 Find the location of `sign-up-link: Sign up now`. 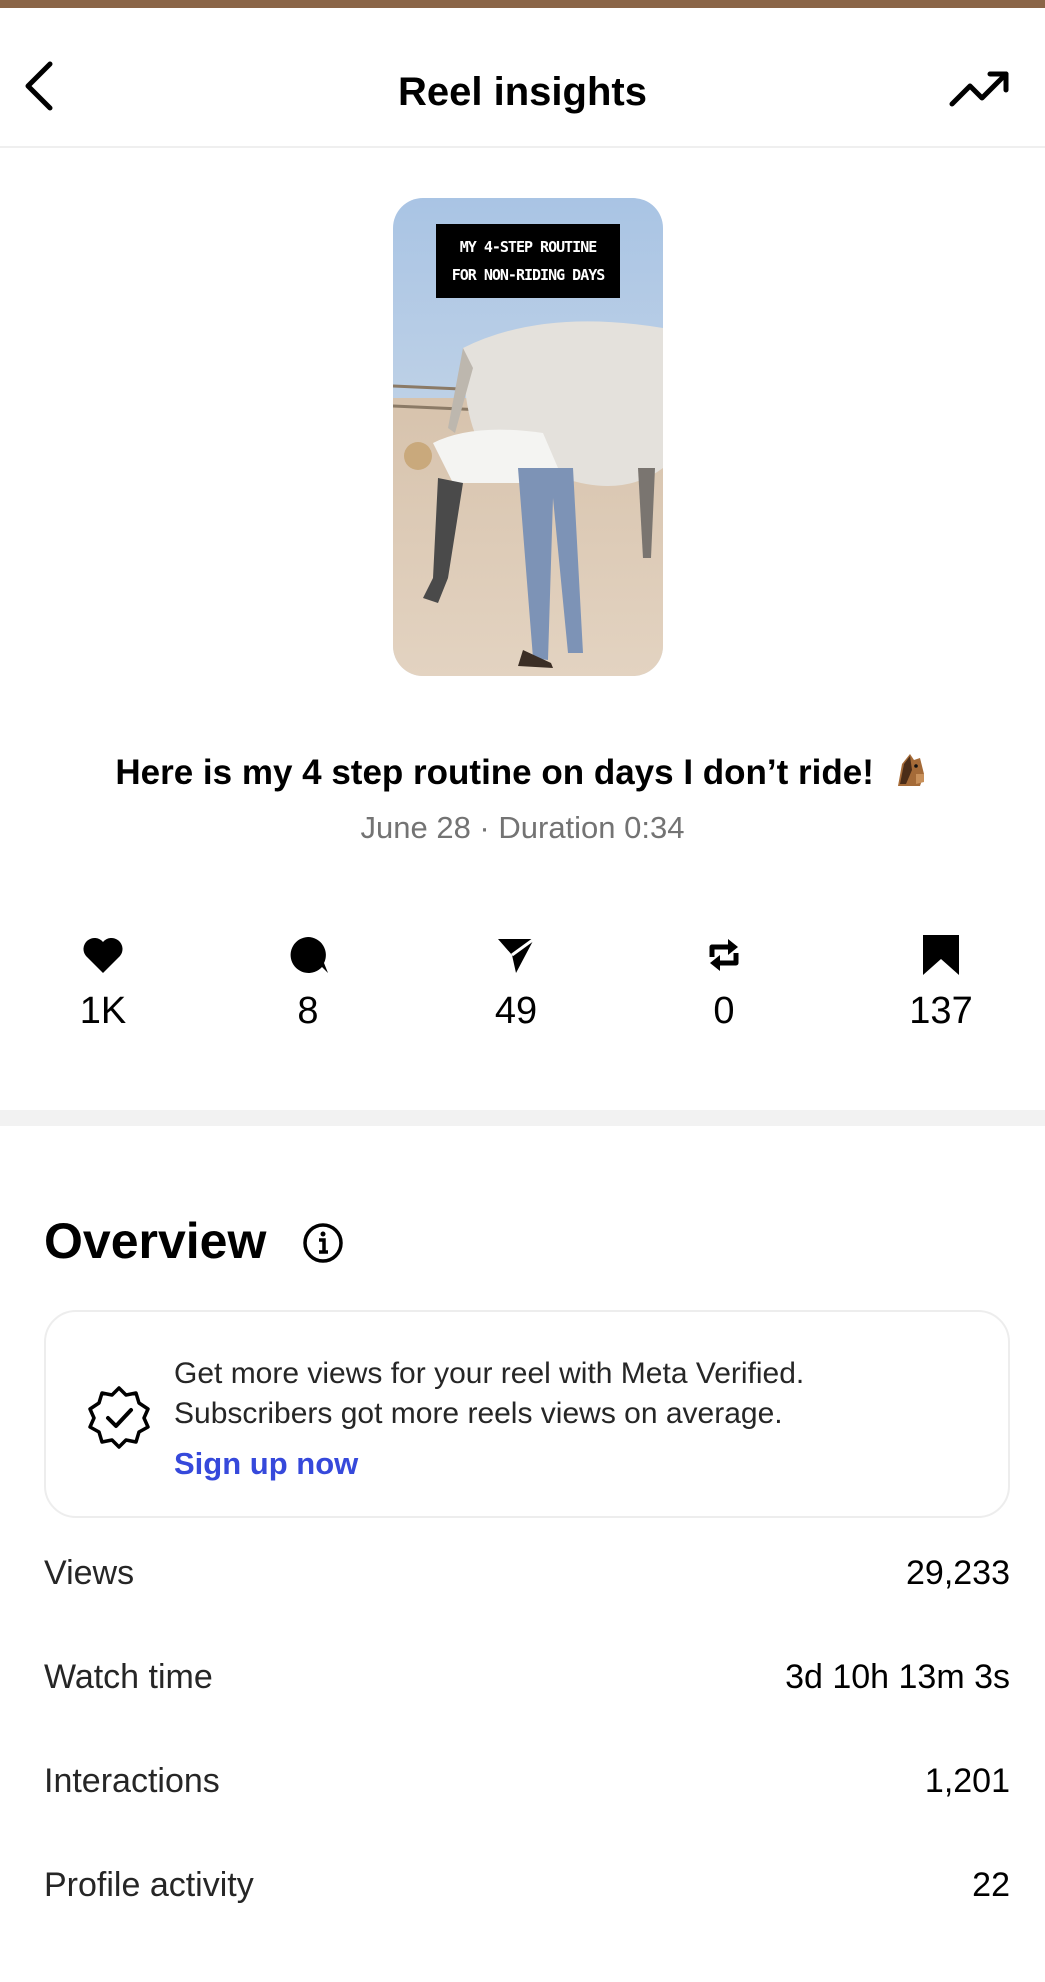

sign-up-link: Sign up now is located at coordinates (266, 1464).